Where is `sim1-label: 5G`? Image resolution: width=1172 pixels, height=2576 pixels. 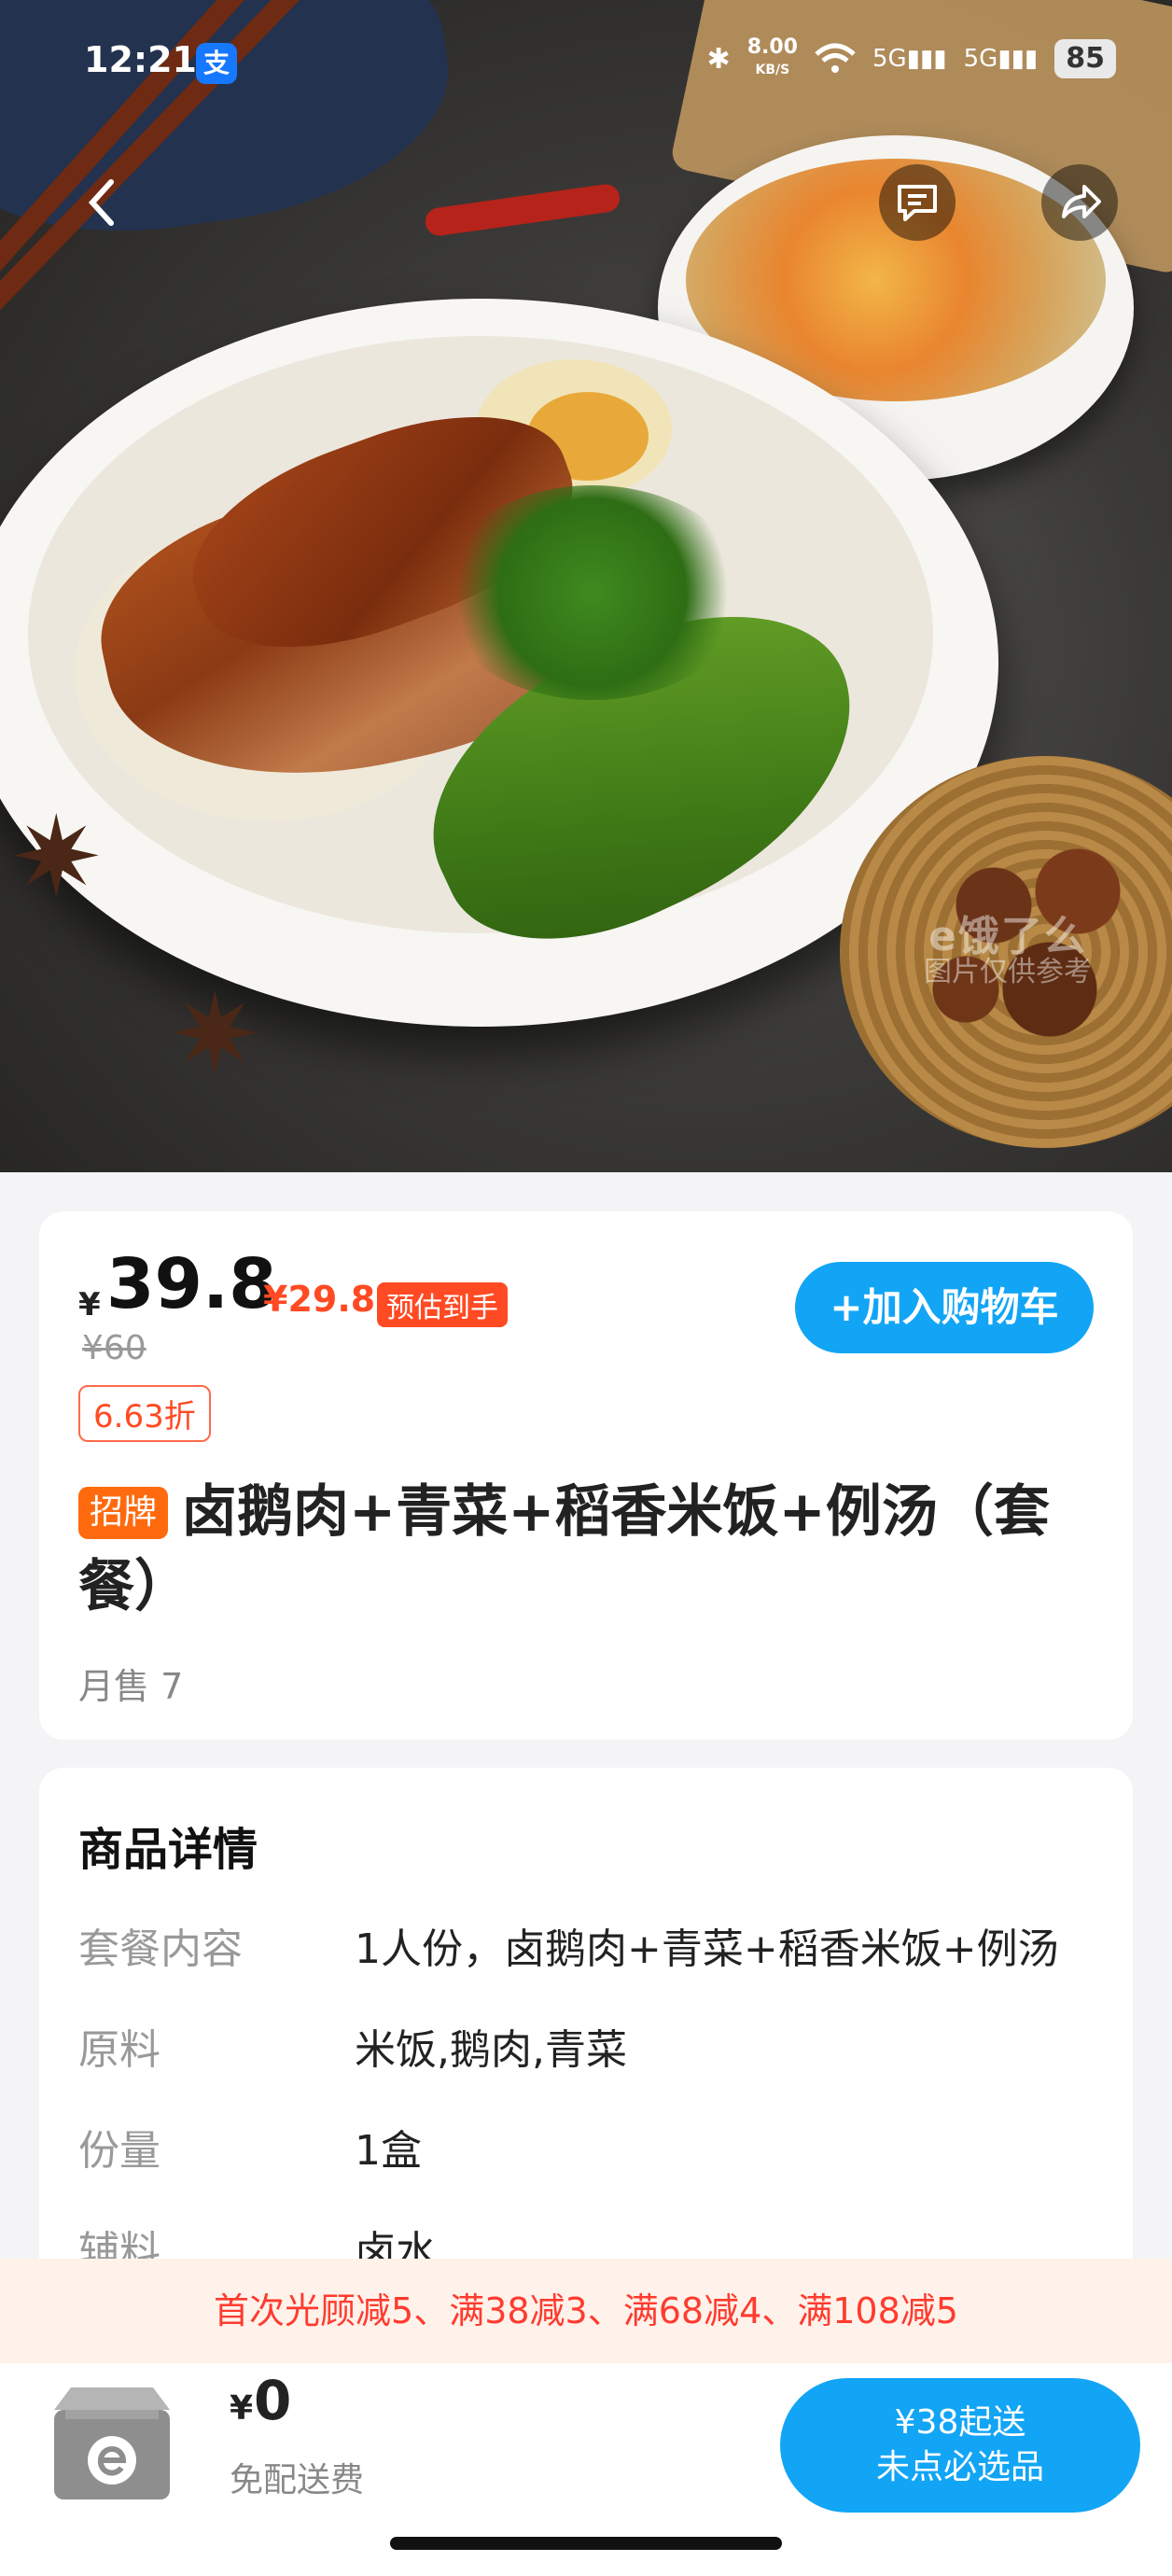
sim1-label: 5G is located at coordinates (889, 59).